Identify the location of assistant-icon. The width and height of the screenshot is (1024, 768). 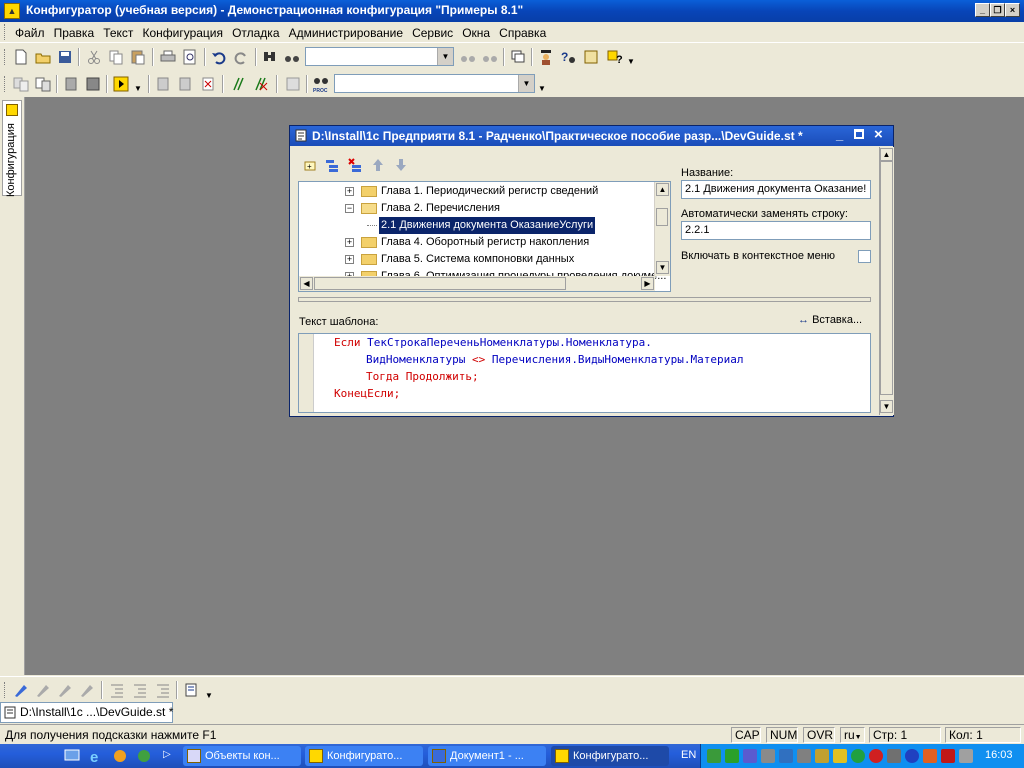
(546, 57).